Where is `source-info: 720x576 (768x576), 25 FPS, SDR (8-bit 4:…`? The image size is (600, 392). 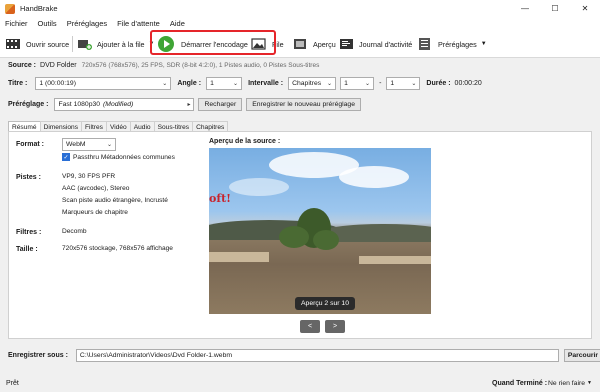
source-info: 720x576 (768x576), 25 FPS, SDR (8-bit 4:… is located at coordinates (200, 65).